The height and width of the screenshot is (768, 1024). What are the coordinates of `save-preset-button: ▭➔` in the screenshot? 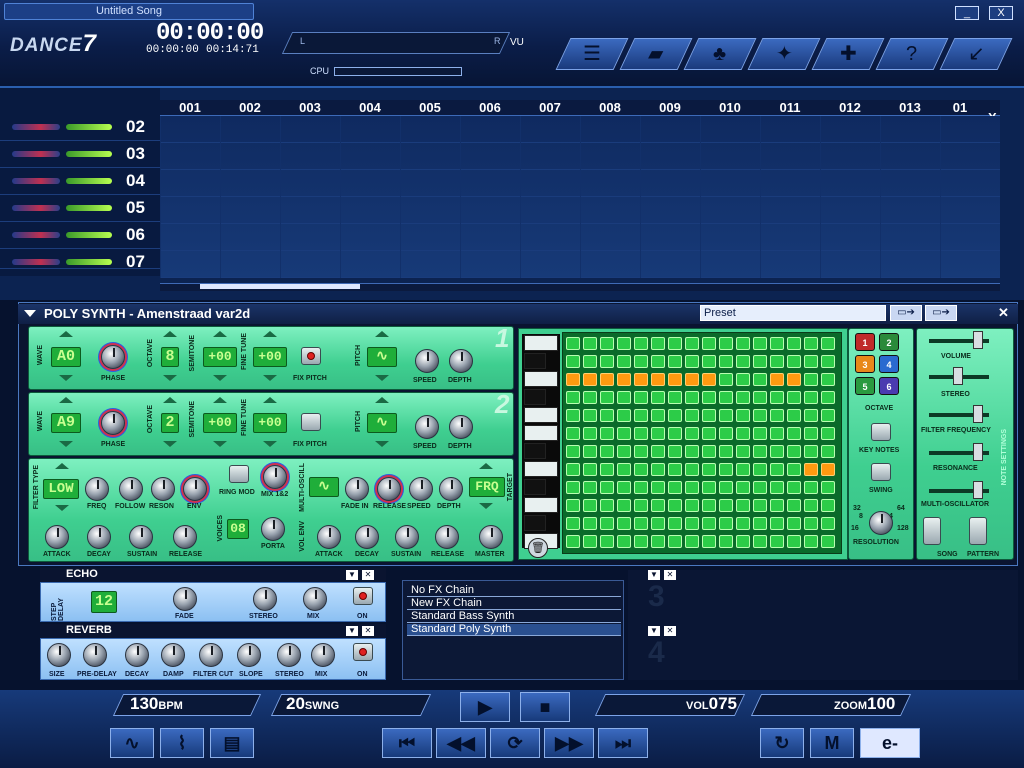 It's located at (941, 313).